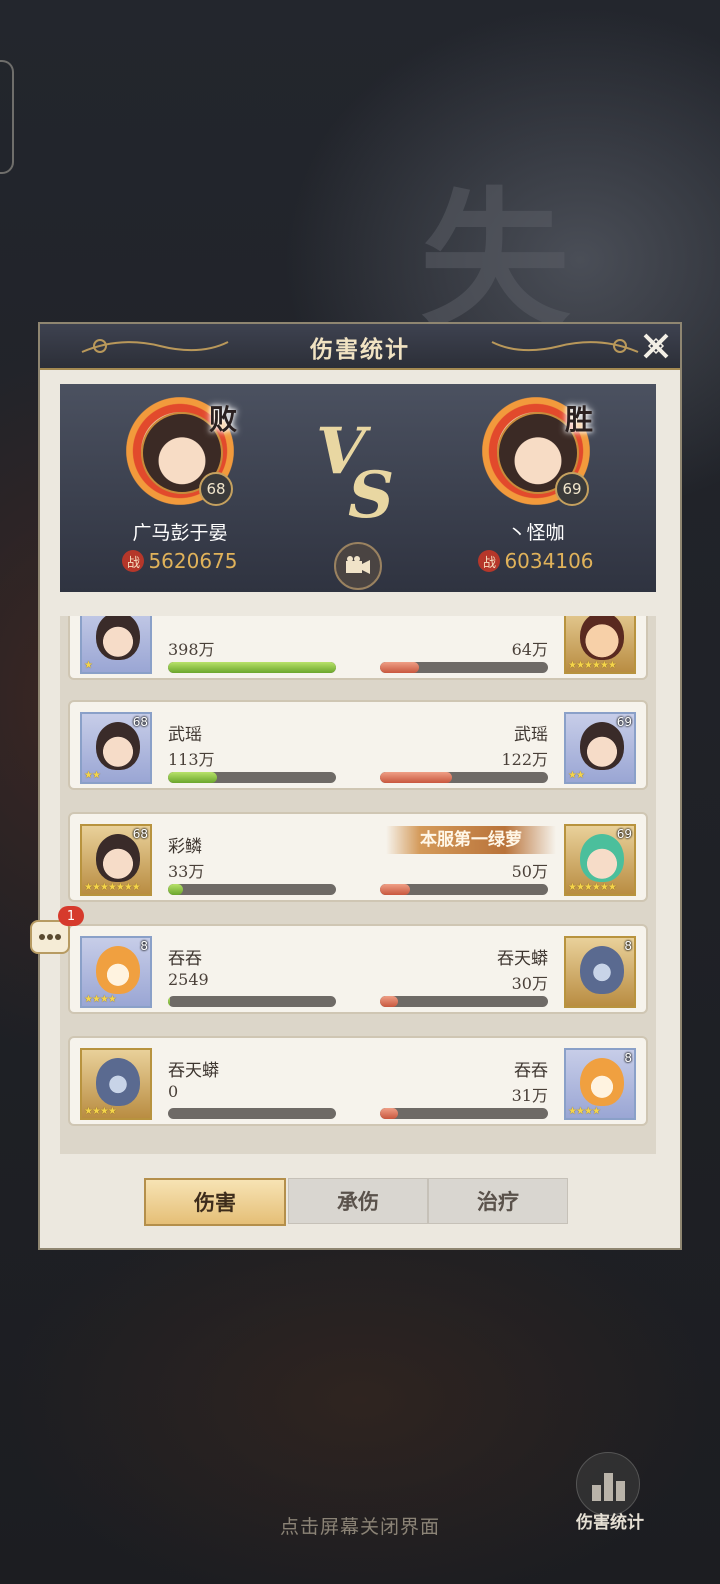 The image size is (720, 1584). I want to click on player-left-level: 68, so click(216, 489).